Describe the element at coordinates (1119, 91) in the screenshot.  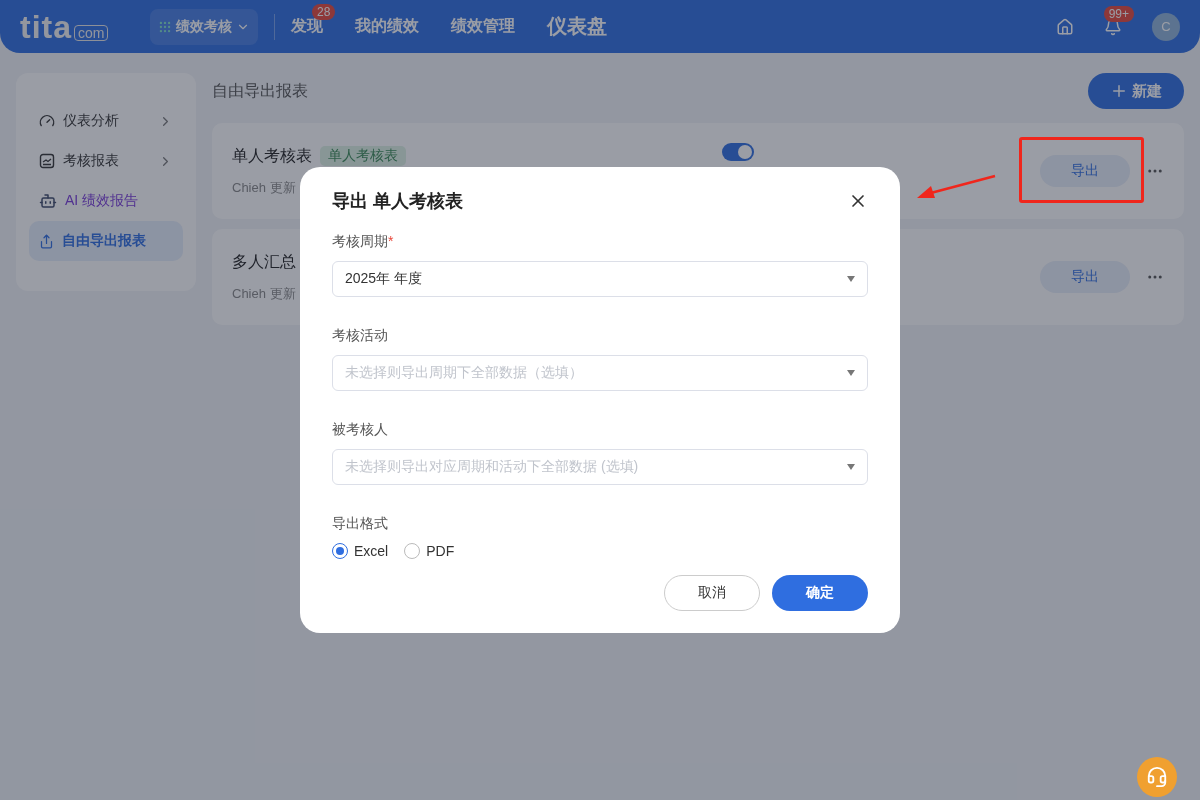
I see `plus-icon` at that location.